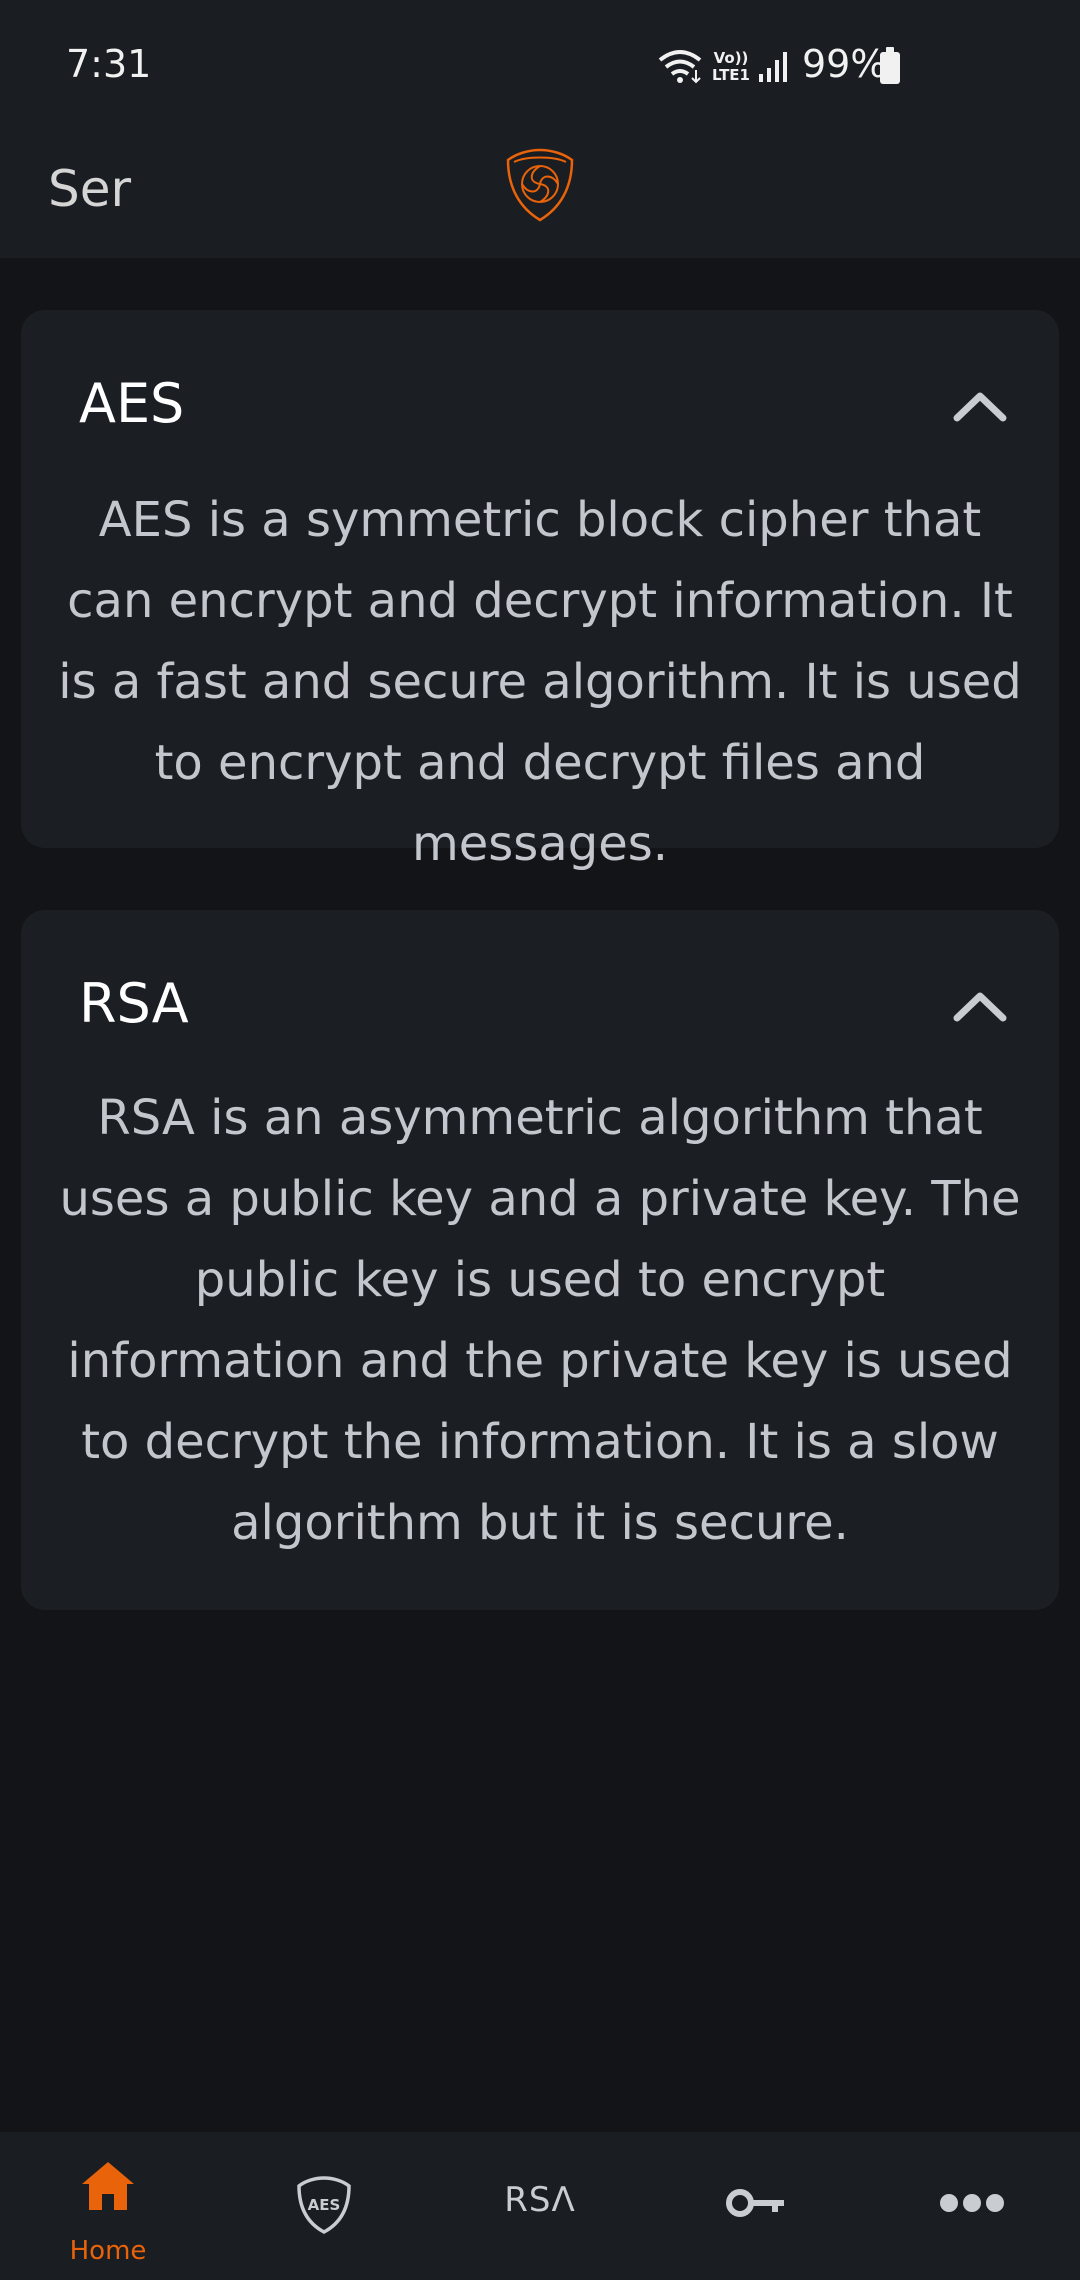 The width and height of the screenshot is (1080, 2280). What do you see at coordinates (540, 2200) in the screenshot?
I see `rsa-icon: RSΛ` at bounding box center [540, 2200].